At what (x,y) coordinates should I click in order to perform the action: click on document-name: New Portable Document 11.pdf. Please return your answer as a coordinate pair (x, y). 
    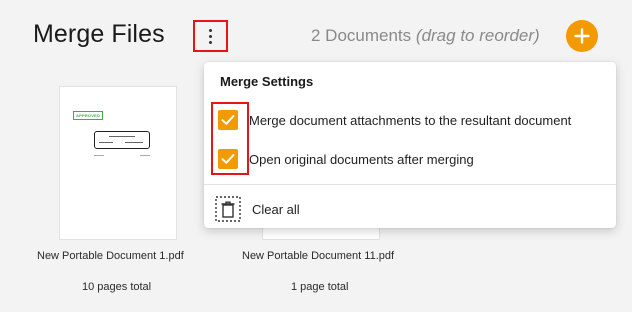
    Looking at the image, I should click on (318, 256).